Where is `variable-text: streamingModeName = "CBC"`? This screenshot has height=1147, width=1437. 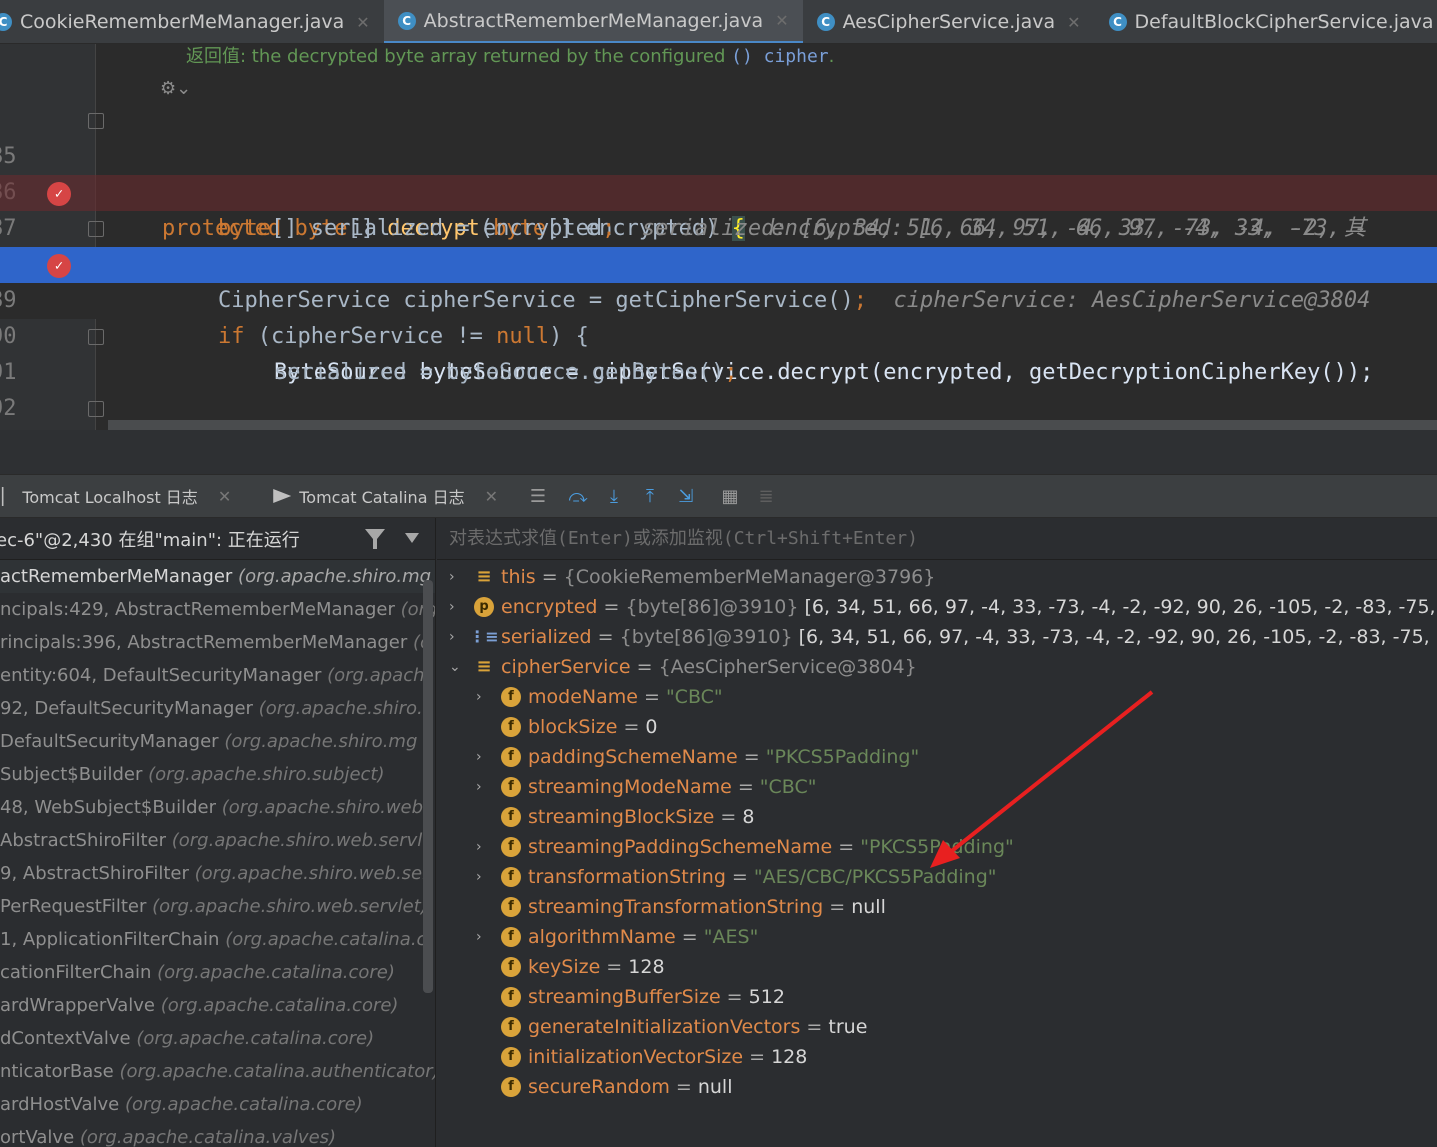
variable-text: streamingModeName = "CBC" is located at coordinates (672, 787).